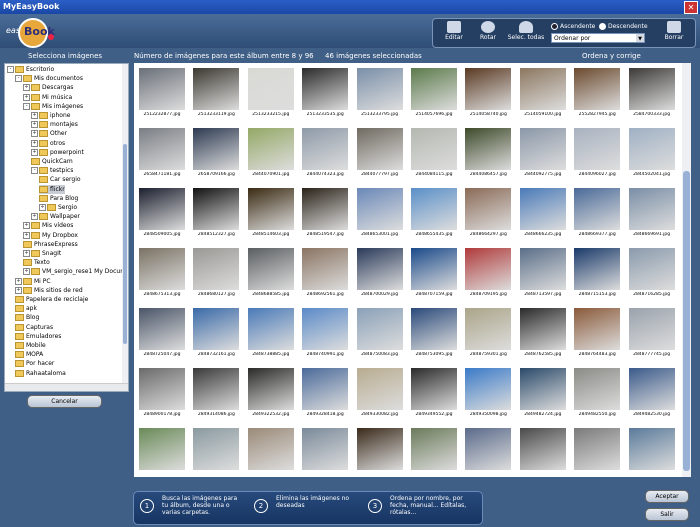  I want to click on thumbnail: 2514057696.jpg, so click(434, 95).